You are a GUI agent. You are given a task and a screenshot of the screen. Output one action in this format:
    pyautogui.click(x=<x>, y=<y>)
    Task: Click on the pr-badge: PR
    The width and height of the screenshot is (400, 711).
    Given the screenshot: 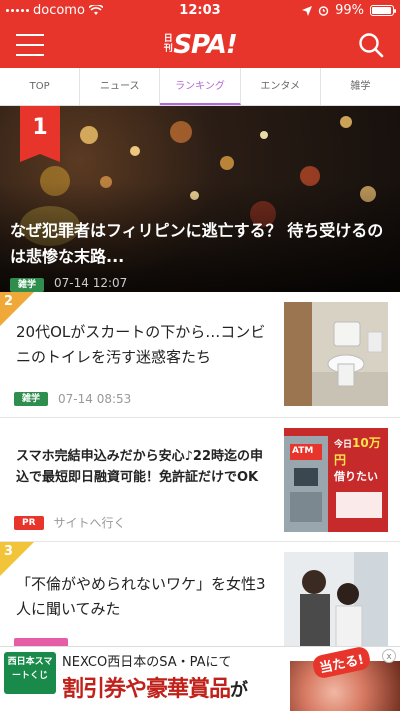 What is the action you would take?
    pyautogui.click(x=29, y=522)
    